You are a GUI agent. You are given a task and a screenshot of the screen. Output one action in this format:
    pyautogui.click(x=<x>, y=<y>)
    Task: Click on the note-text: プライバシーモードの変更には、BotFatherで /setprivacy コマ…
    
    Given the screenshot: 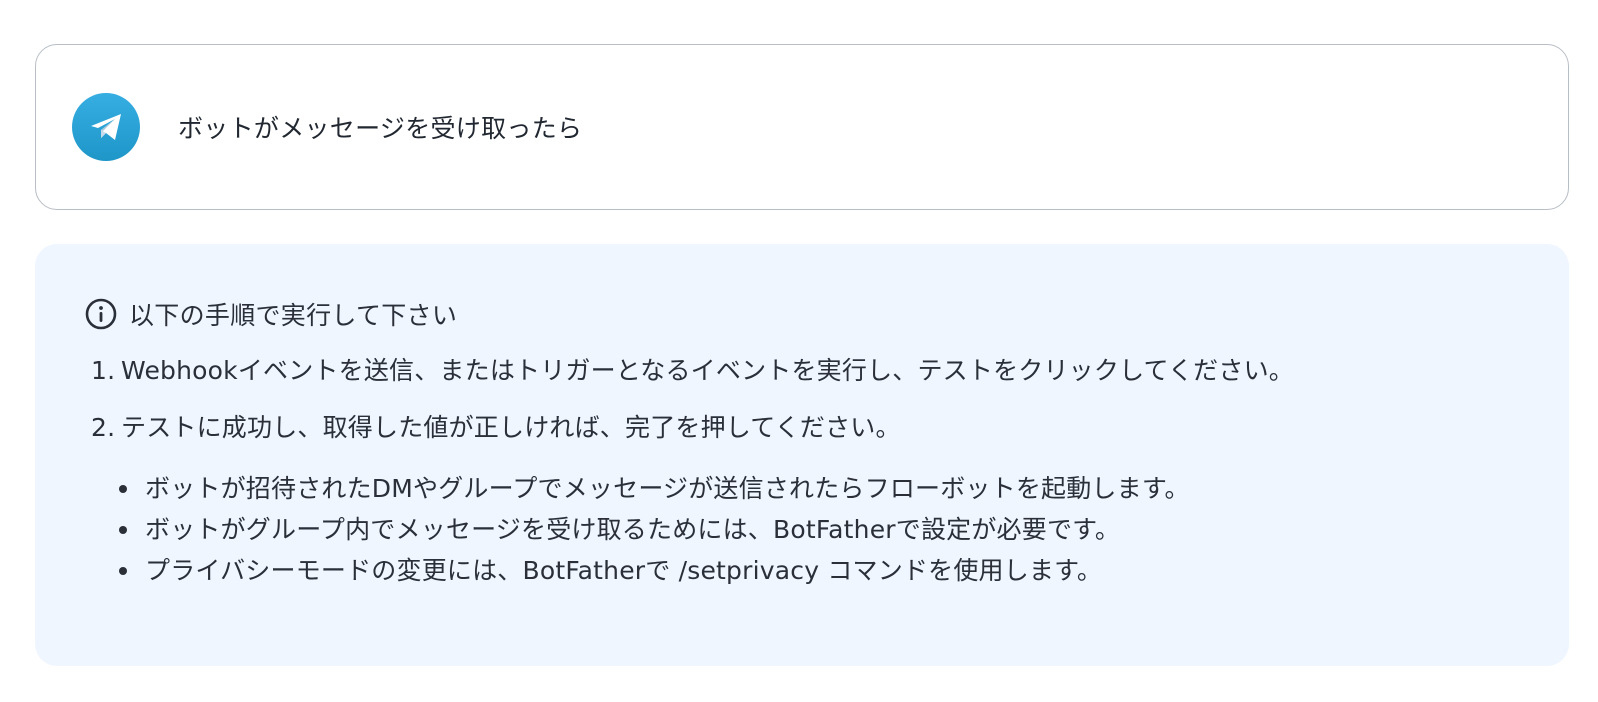 What is the action you would take?
    pyautogui.click(x=624, y=570)
    